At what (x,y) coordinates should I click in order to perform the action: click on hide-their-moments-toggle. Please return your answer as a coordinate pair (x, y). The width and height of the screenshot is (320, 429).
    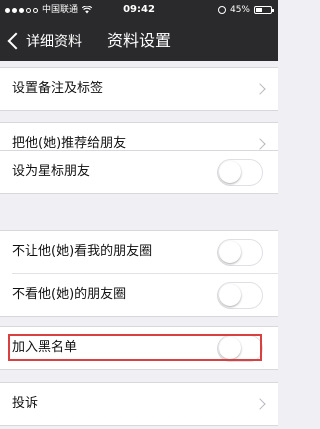
    Looking at the image, I should click on (240, 295).